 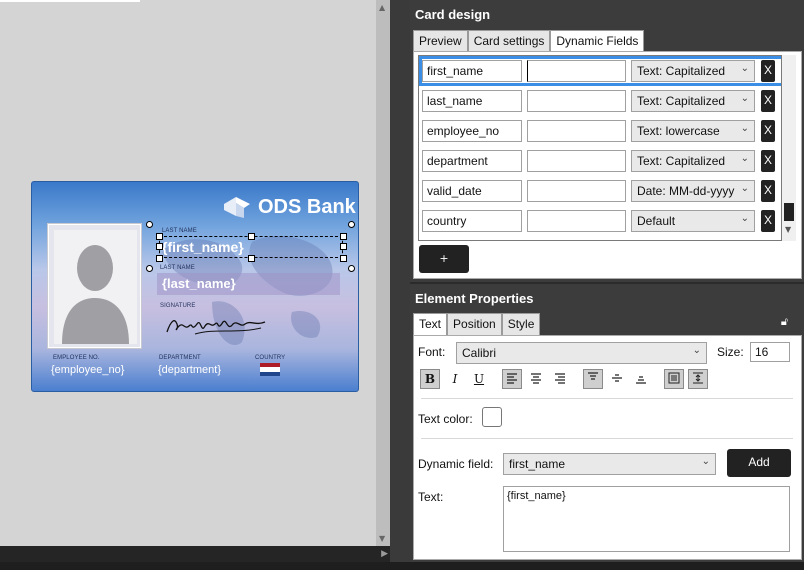 What do you see at coordinates (384, 554) in the screenshot?
I see `scroll-right-icon: ▶` at bounding box center [384, 554].